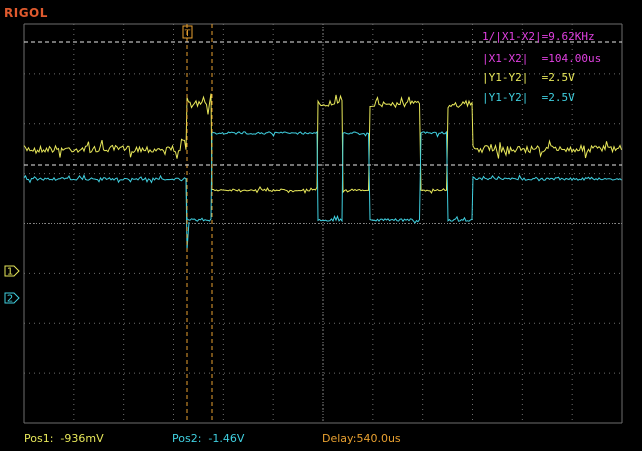 The image size is (642, 451). Describe the element at coordinates (361, 438) in the screenshot. I see `delay-readout: Delay:540.0us` at that location.